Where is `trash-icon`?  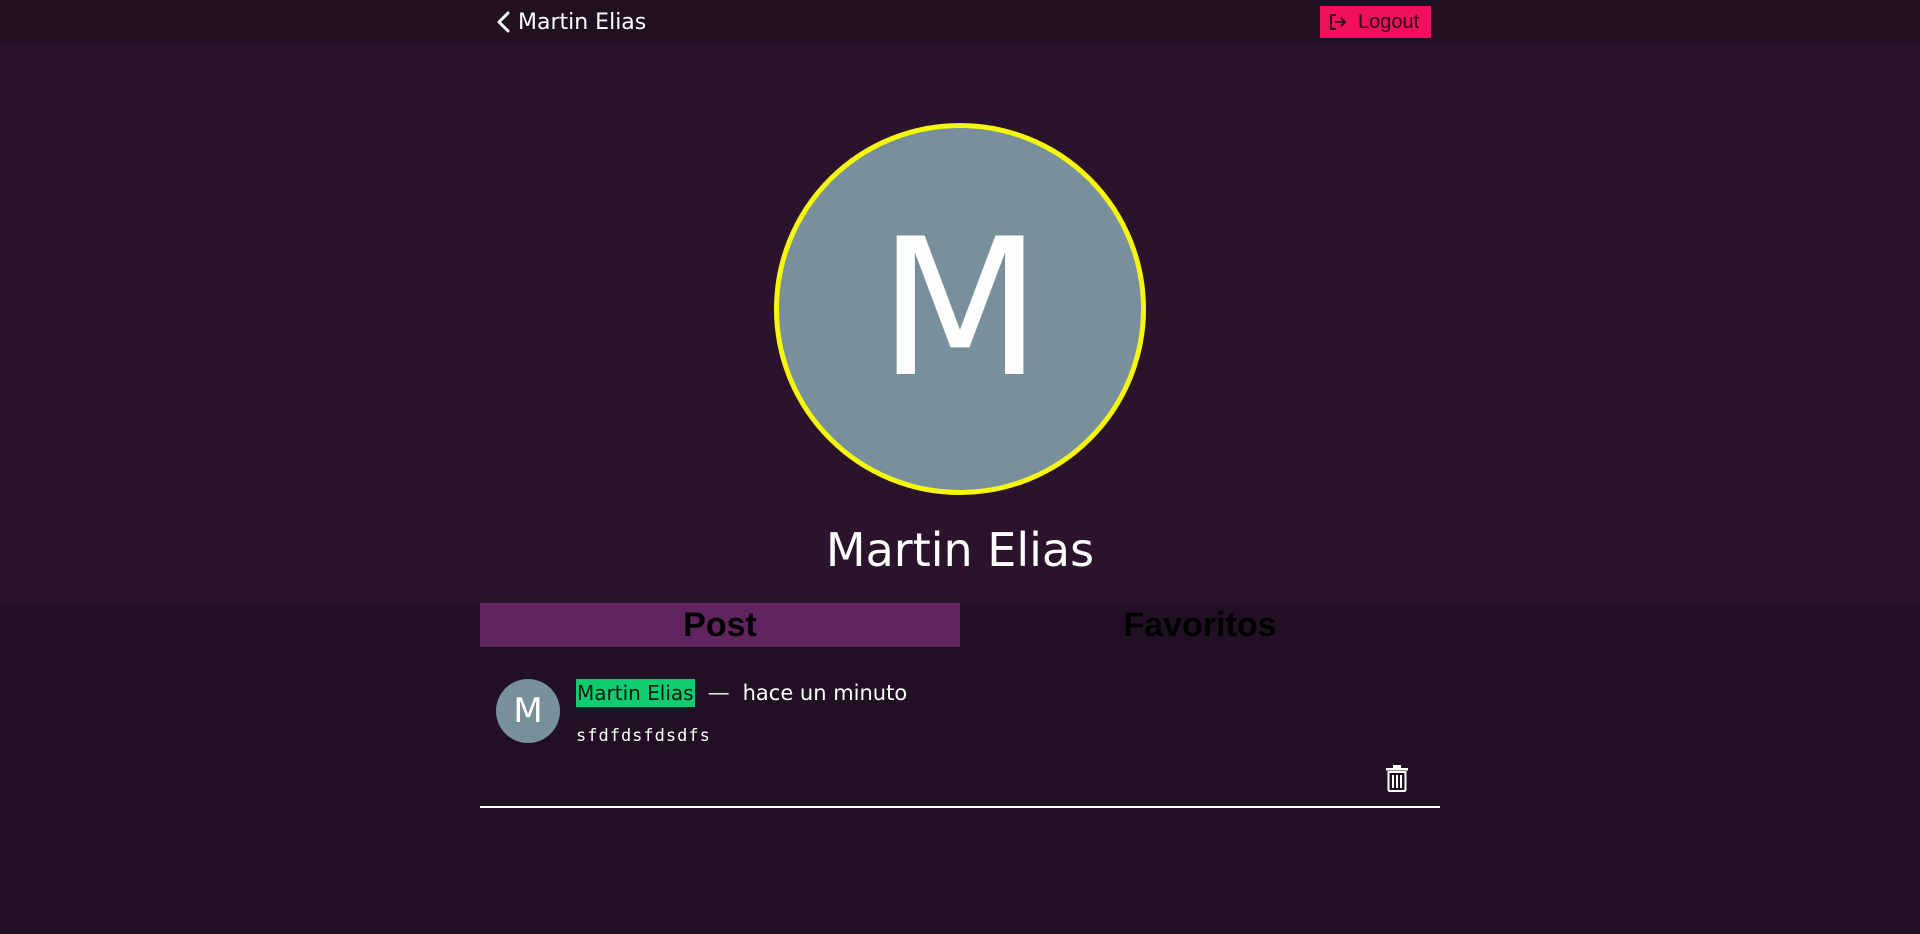
trash-icon is located at coordinates (1397, 778).